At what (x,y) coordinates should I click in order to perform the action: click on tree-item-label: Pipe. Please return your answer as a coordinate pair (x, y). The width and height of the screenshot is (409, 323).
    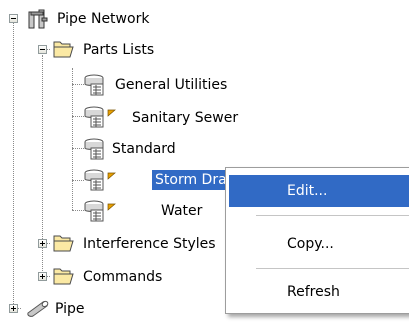
    Looking at the image, I should click on (70, 309).